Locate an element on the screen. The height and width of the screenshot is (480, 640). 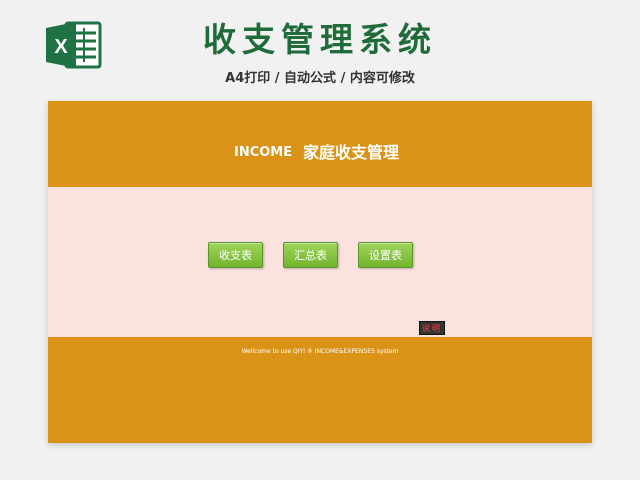
excel-logo-letter: X is located at coordinates (61, 47).